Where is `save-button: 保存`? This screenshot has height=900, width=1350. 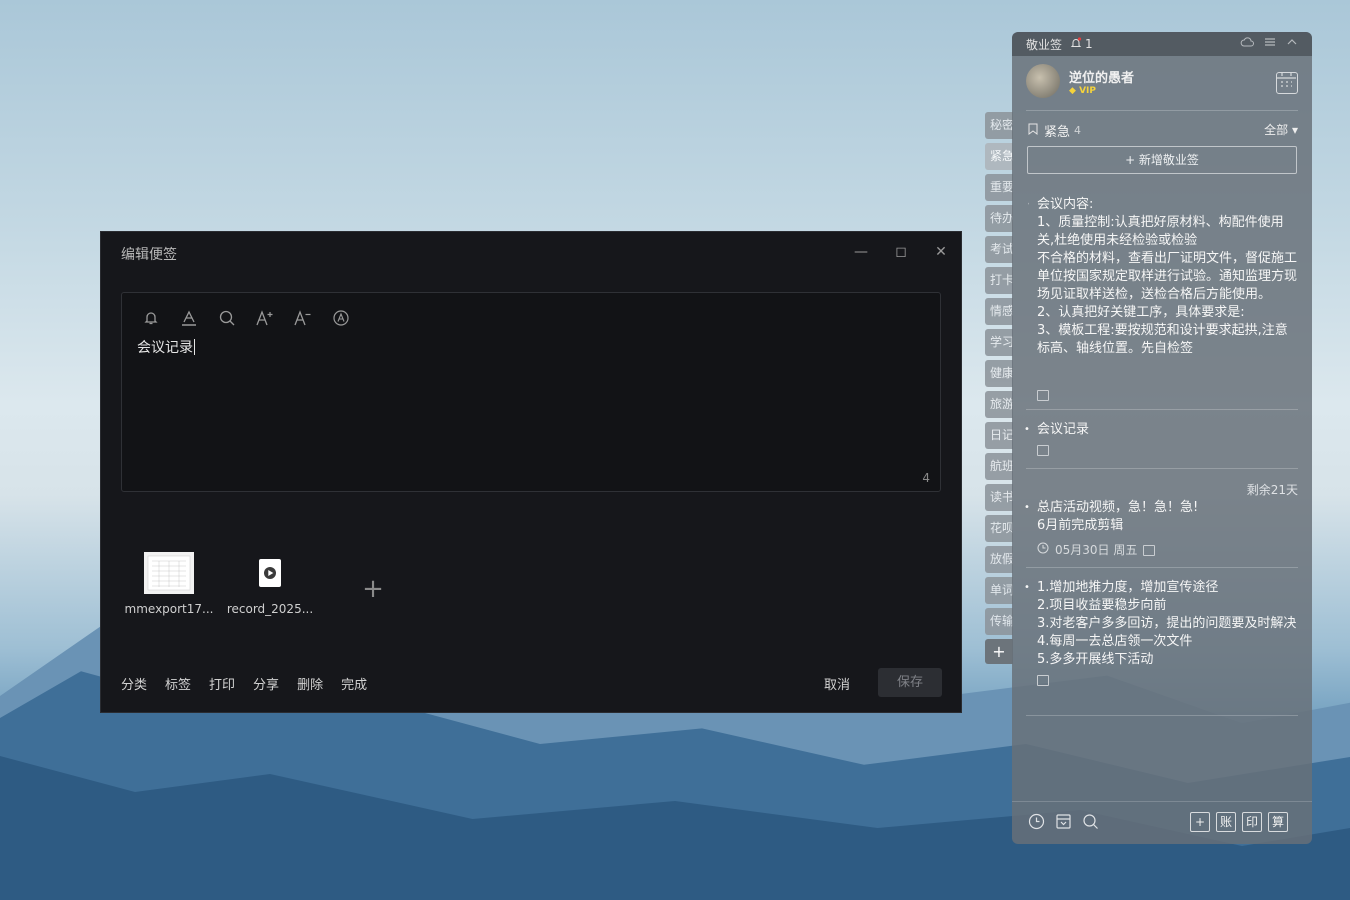 save-button: 保存 is located at coordinates (910, 682).